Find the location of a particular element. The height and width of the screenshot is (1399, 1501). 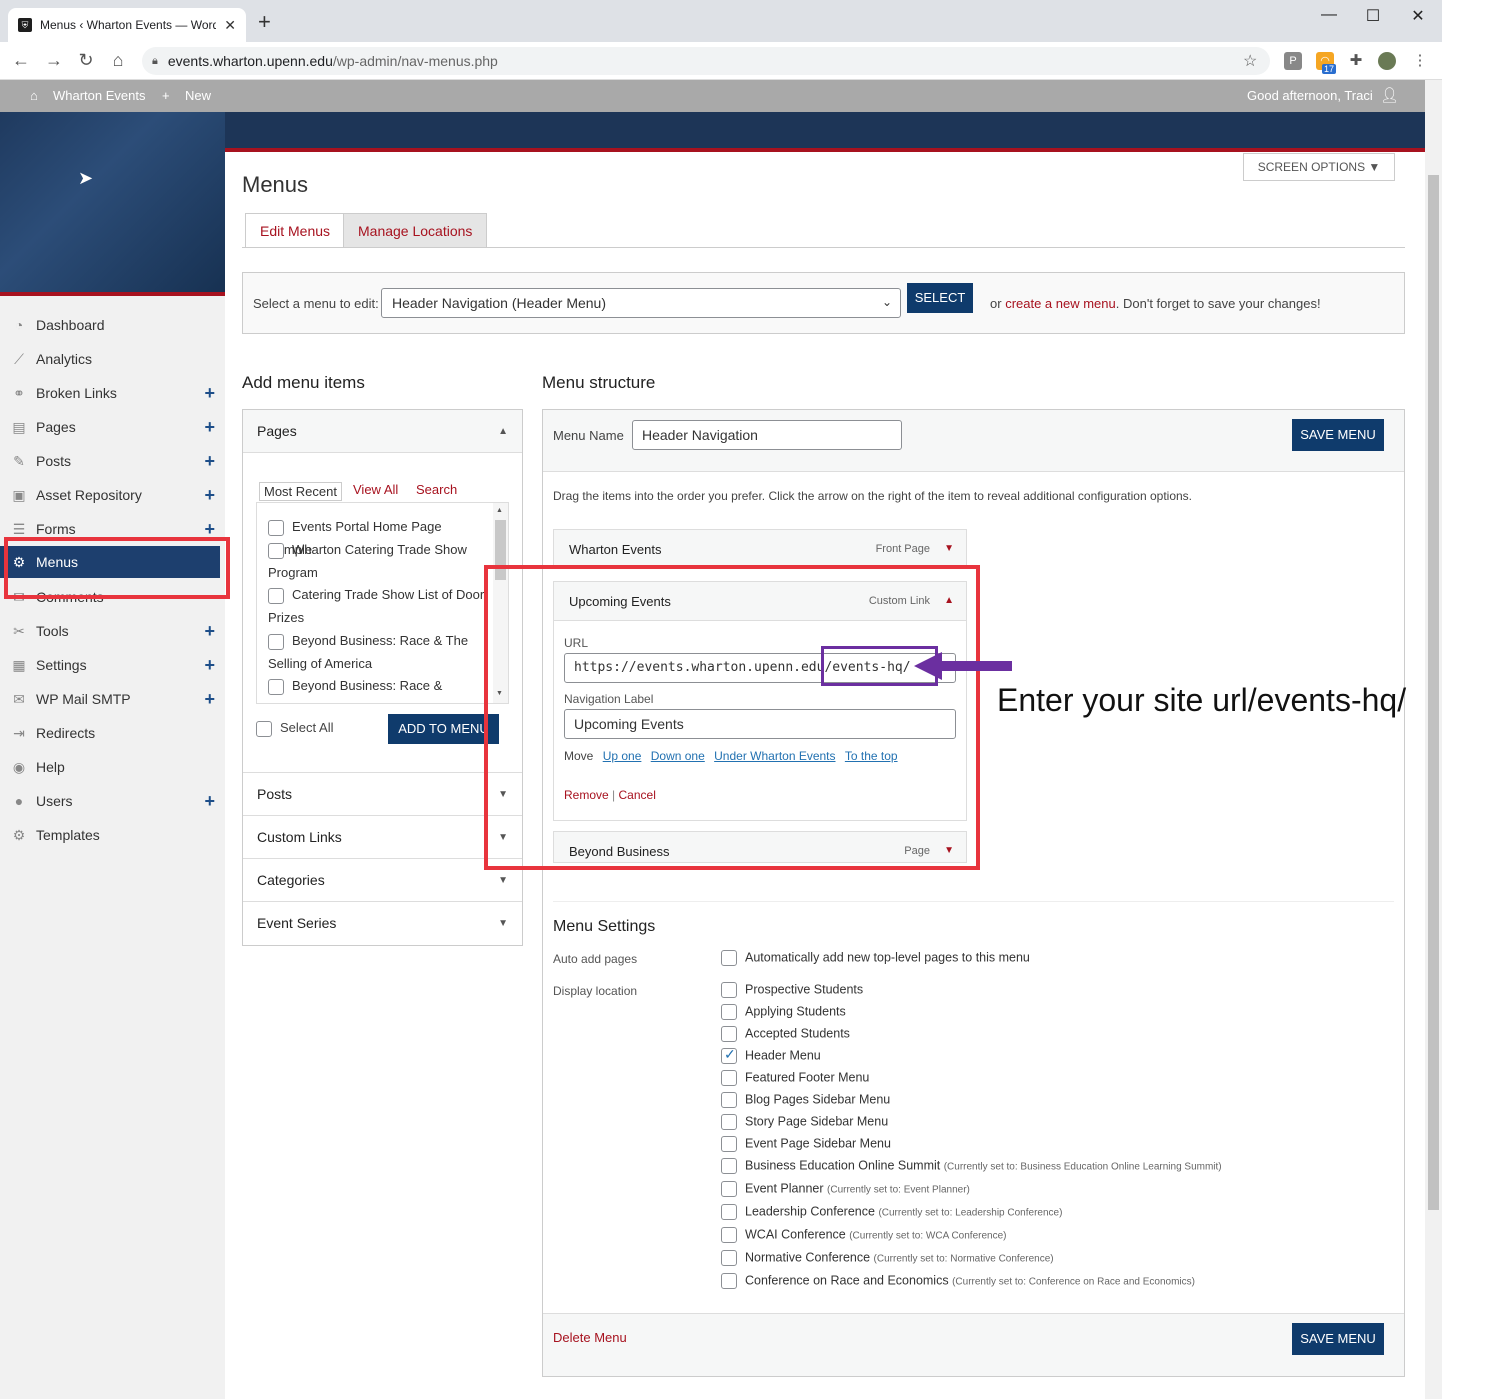

create-new-menu-link: create a new menu is located at coordinates (1060, 303).